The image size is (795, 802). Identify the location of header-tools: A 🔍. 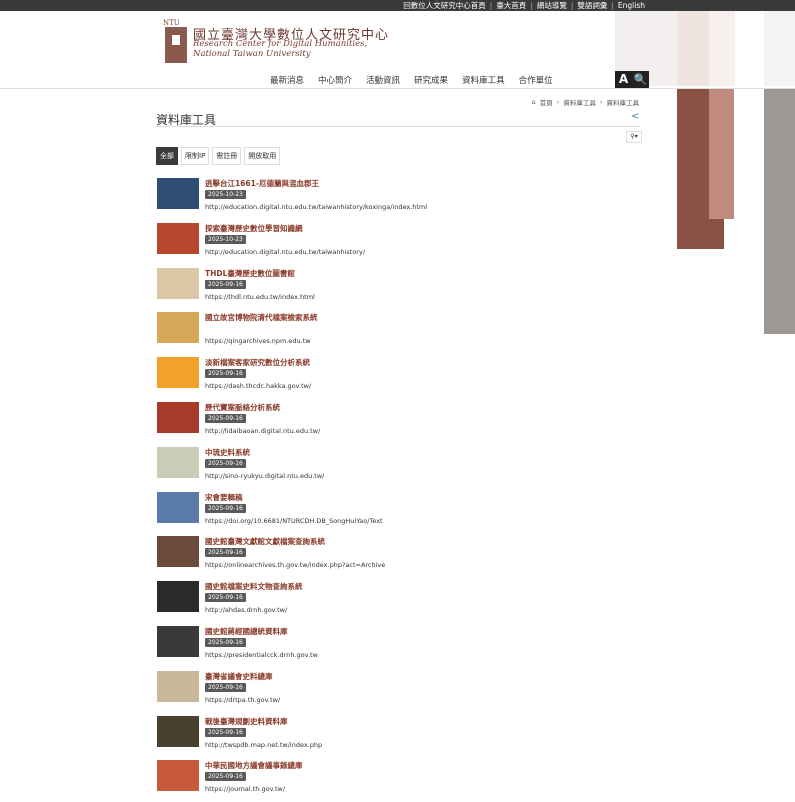
(632, 79).